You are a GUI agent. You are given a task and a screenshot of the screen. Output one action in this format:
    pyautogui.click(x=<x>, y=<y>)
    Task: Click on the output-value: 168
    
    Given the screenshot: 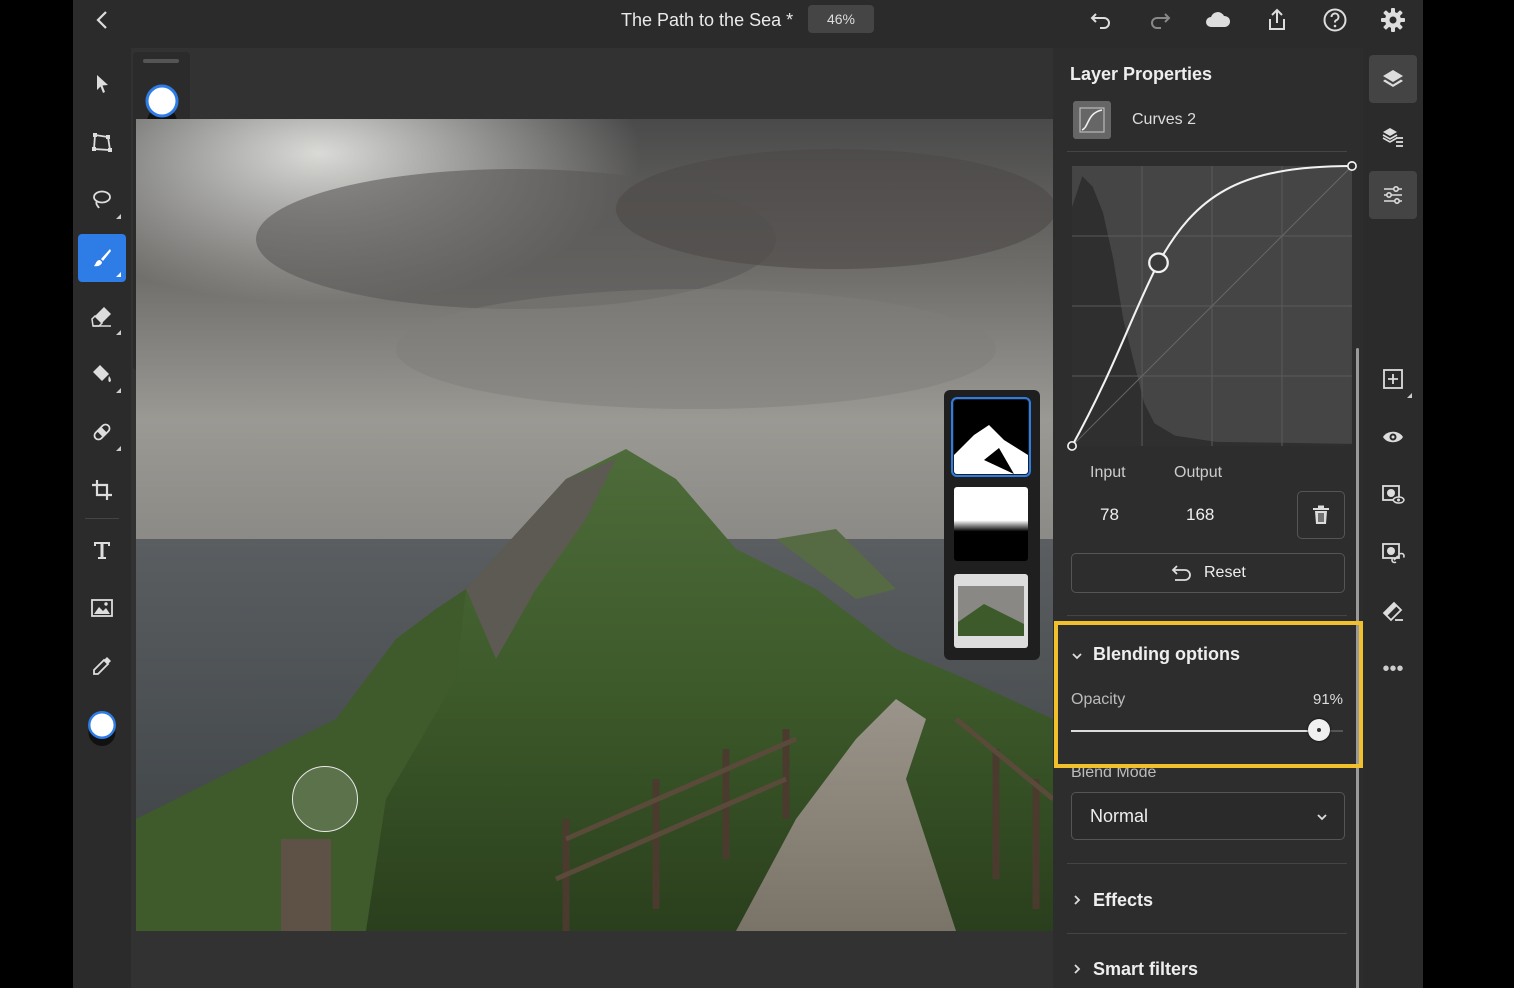 What is the action you would take?
    pyautogui.click(x=1200, y=515)
    